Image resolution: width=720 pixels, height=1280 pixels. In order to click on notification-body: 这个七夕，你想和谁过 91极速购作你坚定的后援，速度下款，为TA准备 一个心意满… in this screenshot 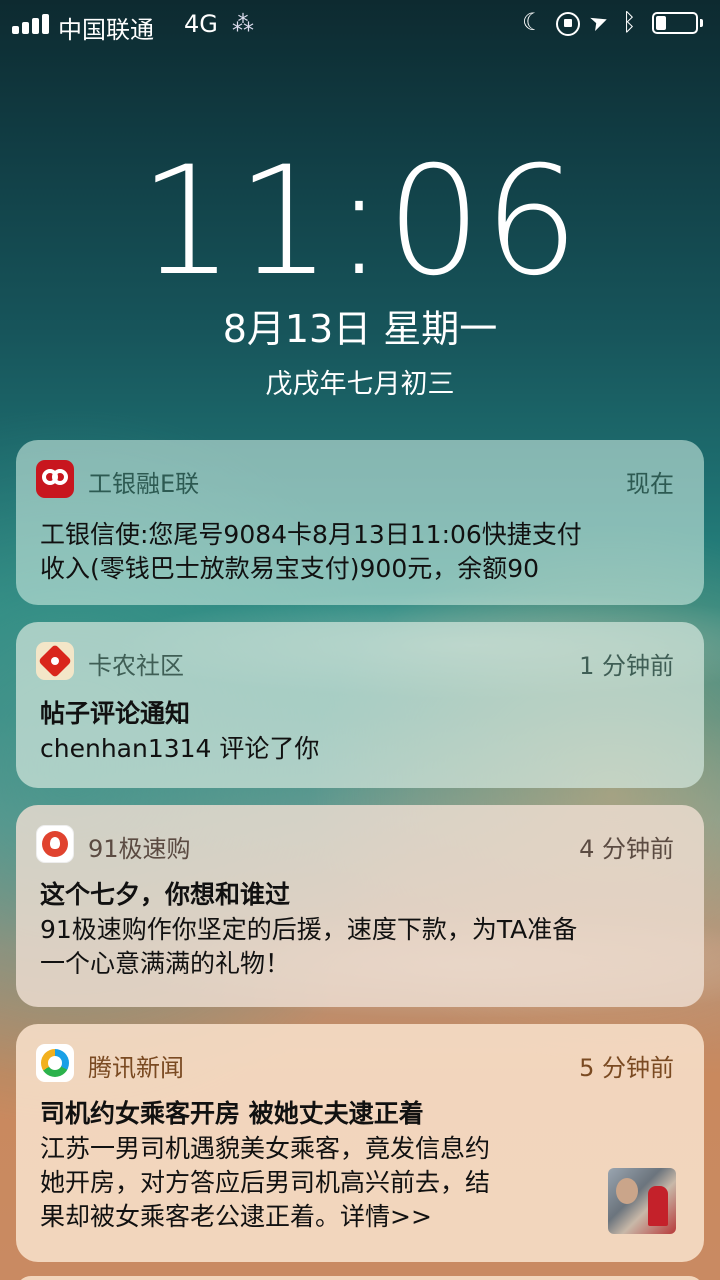, I will do `click(360, 929)`.